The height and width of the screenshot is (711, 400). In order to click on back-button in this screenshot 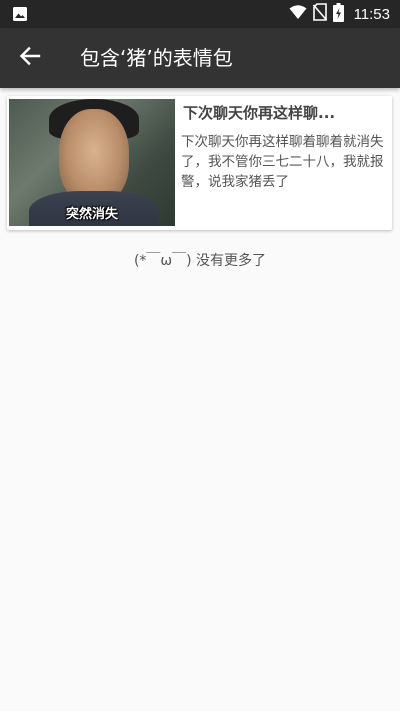, I will do `click(30, 58)`.